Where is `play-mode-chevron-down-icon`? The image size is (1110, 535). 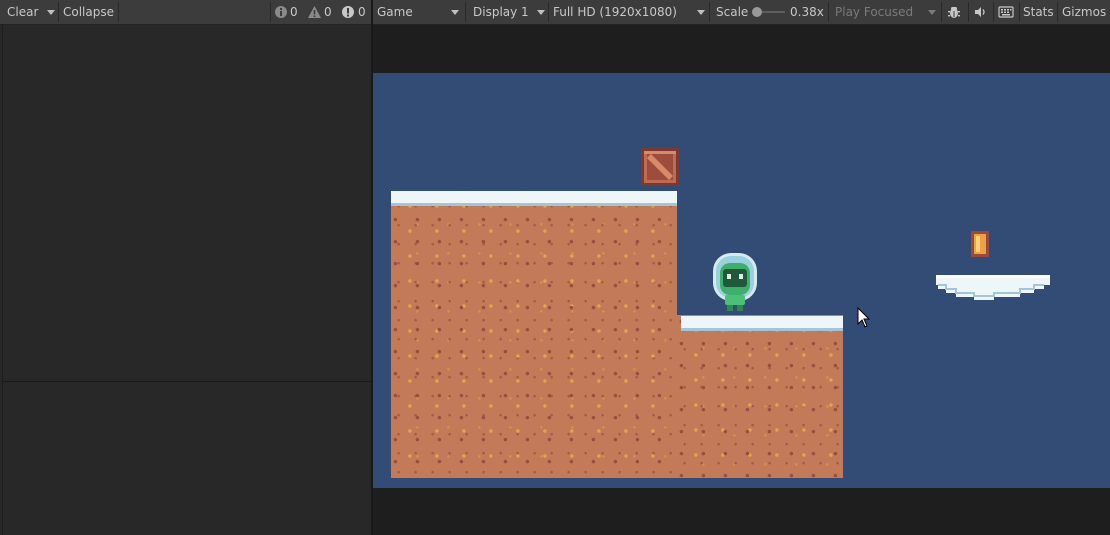
play-mode-chevron-down-icon is located at coordinates (932, 12).